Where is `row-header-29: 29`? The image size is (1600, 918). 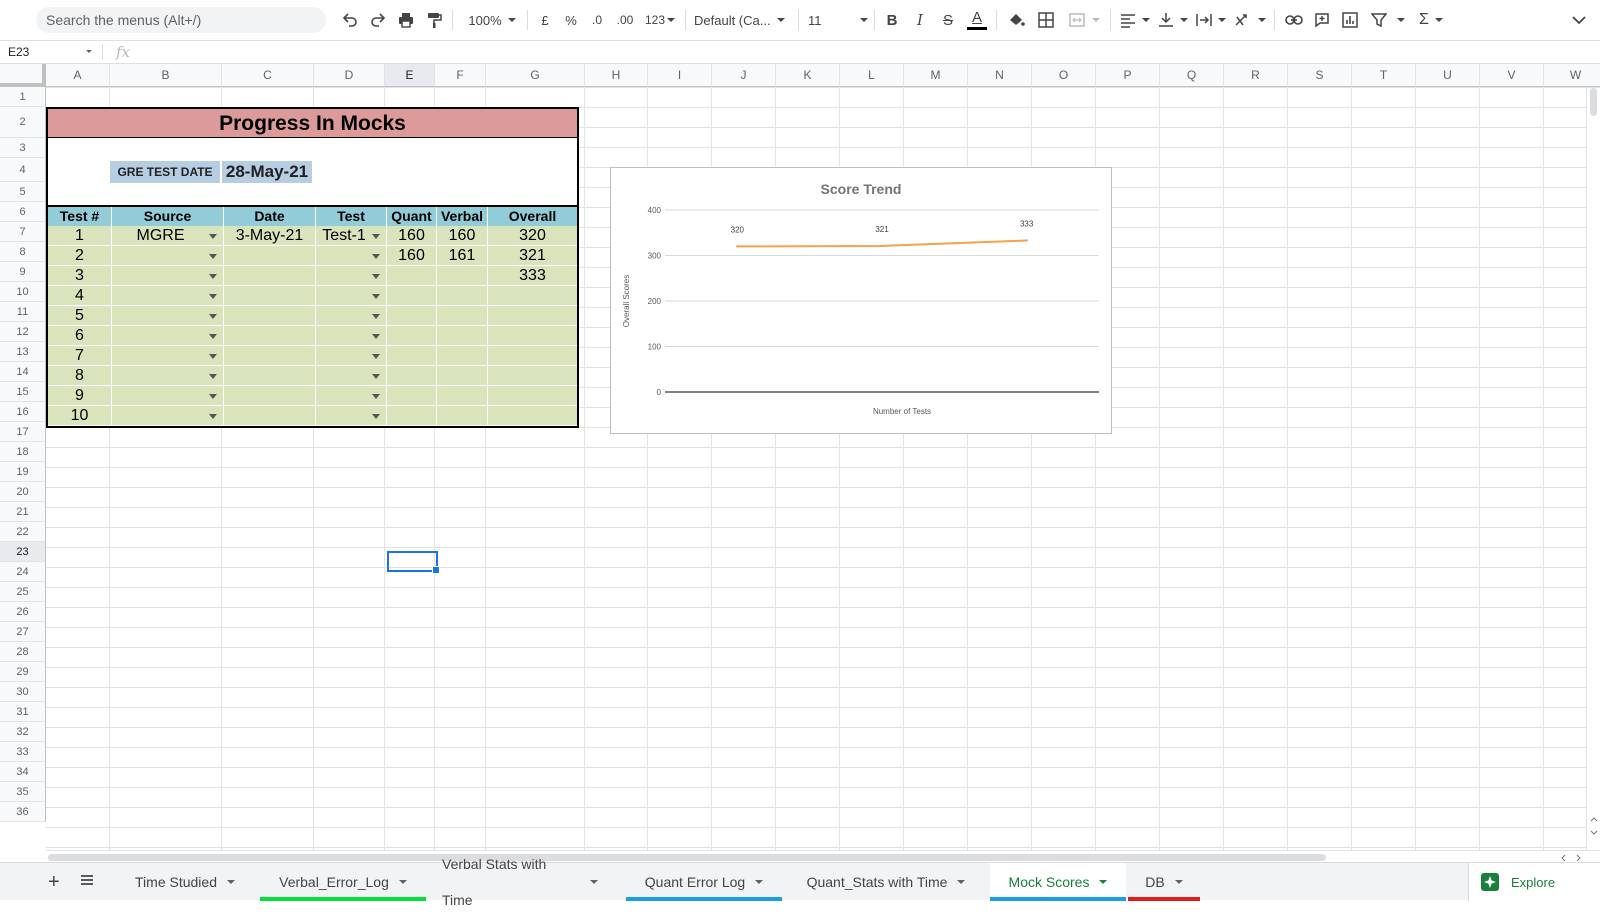 row-header-29: 29 is located at coordinates (23, 672).